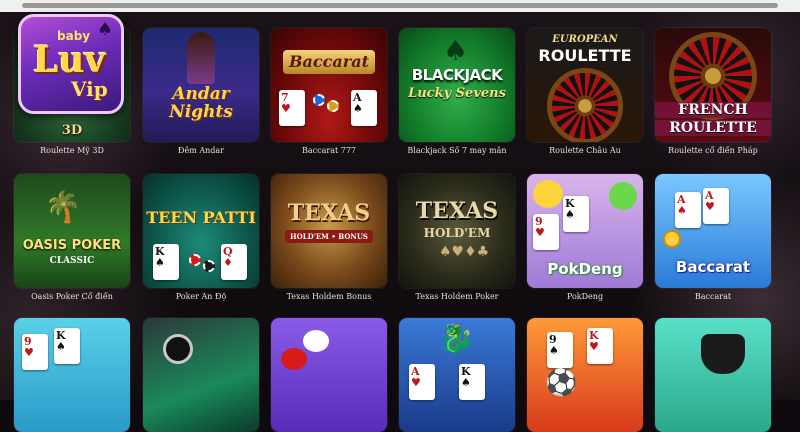 Image resolution: width=800 pixels, height=432 pixels. I want to click on game-thumbnail: A ♠ A ♥ Baccarat, so click(713, 231).